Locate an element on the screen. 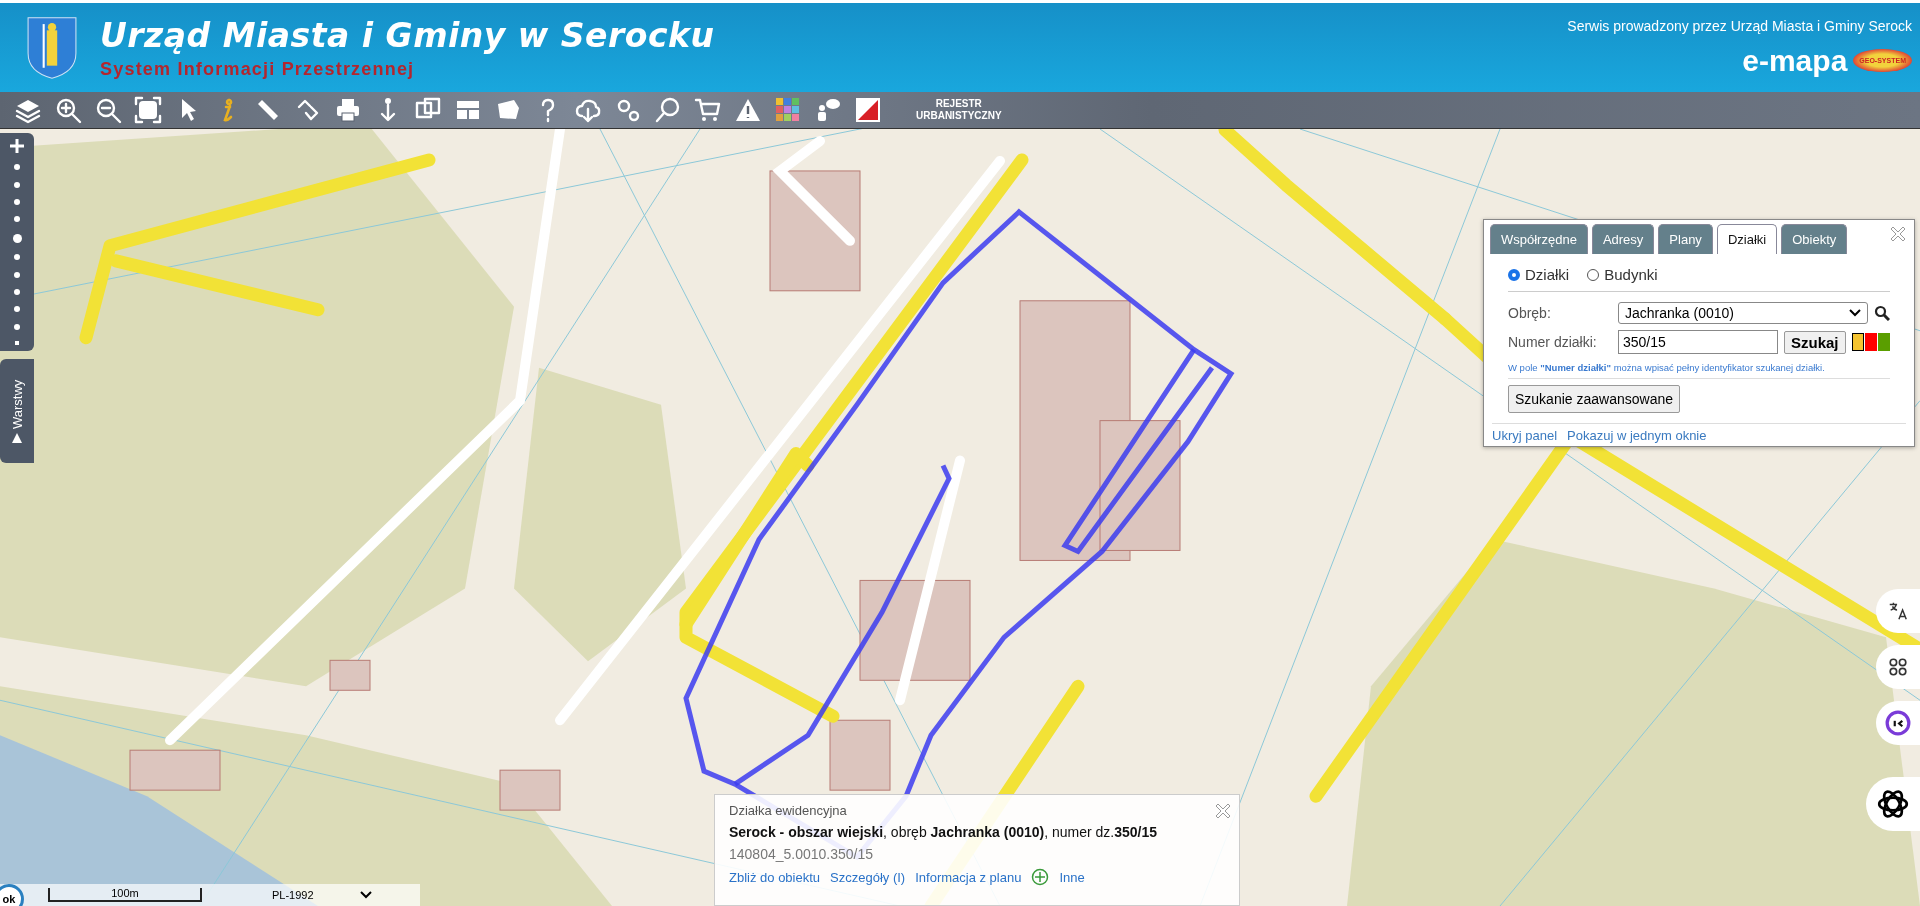 The width and height of the screenshot is (1920, 906). panel-tab: Adresy is located at coordinates (1623, 239).